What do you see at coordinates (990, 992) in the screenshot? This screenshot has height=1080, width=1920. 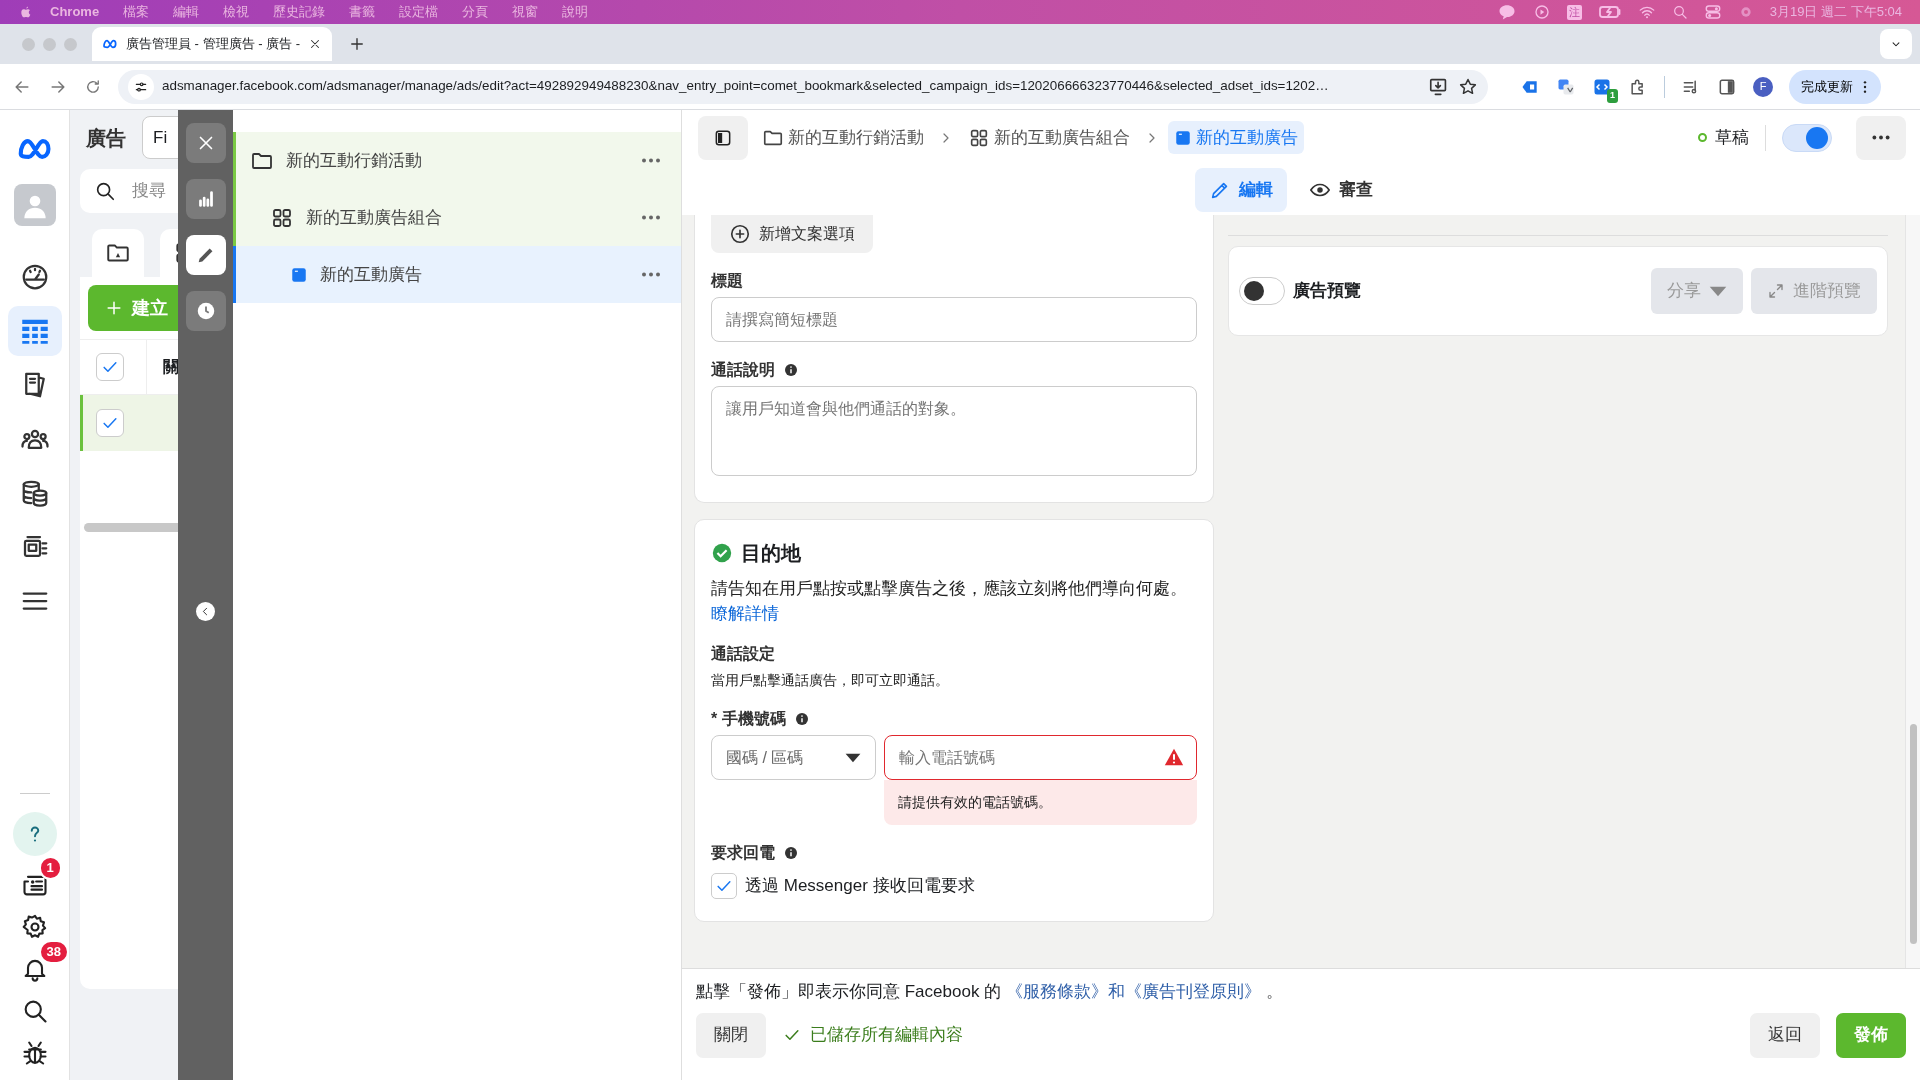 I see `terms-text: 點擊「發佈」即表示你同意 Facebook 的 《服務條款》和《廣告刊登原則》 。` at bounding box center [990, 992].